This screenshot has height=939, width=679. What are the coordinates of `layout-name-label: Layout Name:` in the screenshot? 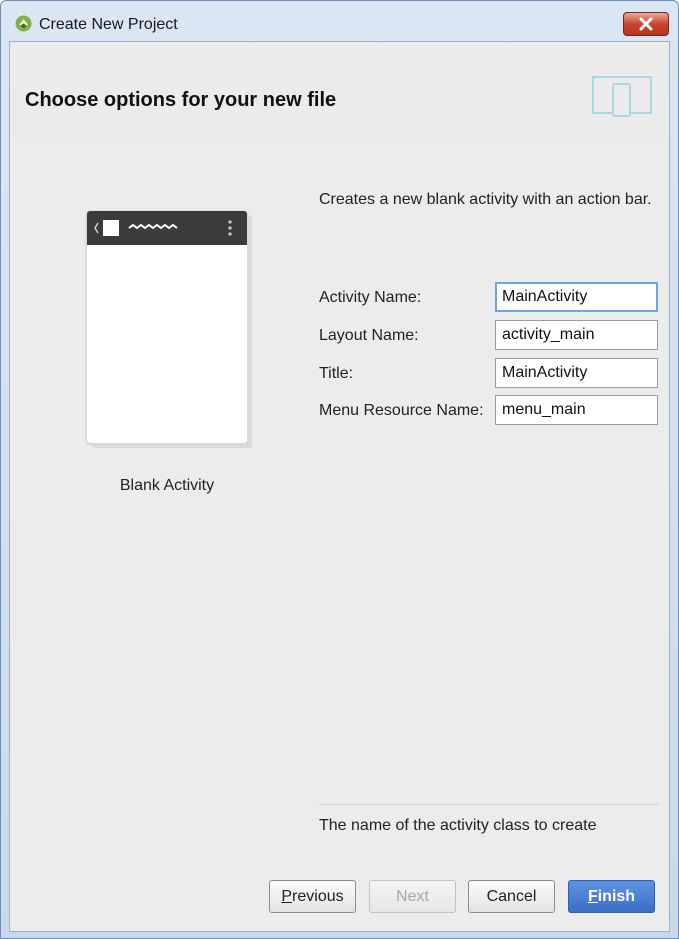 It's located at (369, 335).